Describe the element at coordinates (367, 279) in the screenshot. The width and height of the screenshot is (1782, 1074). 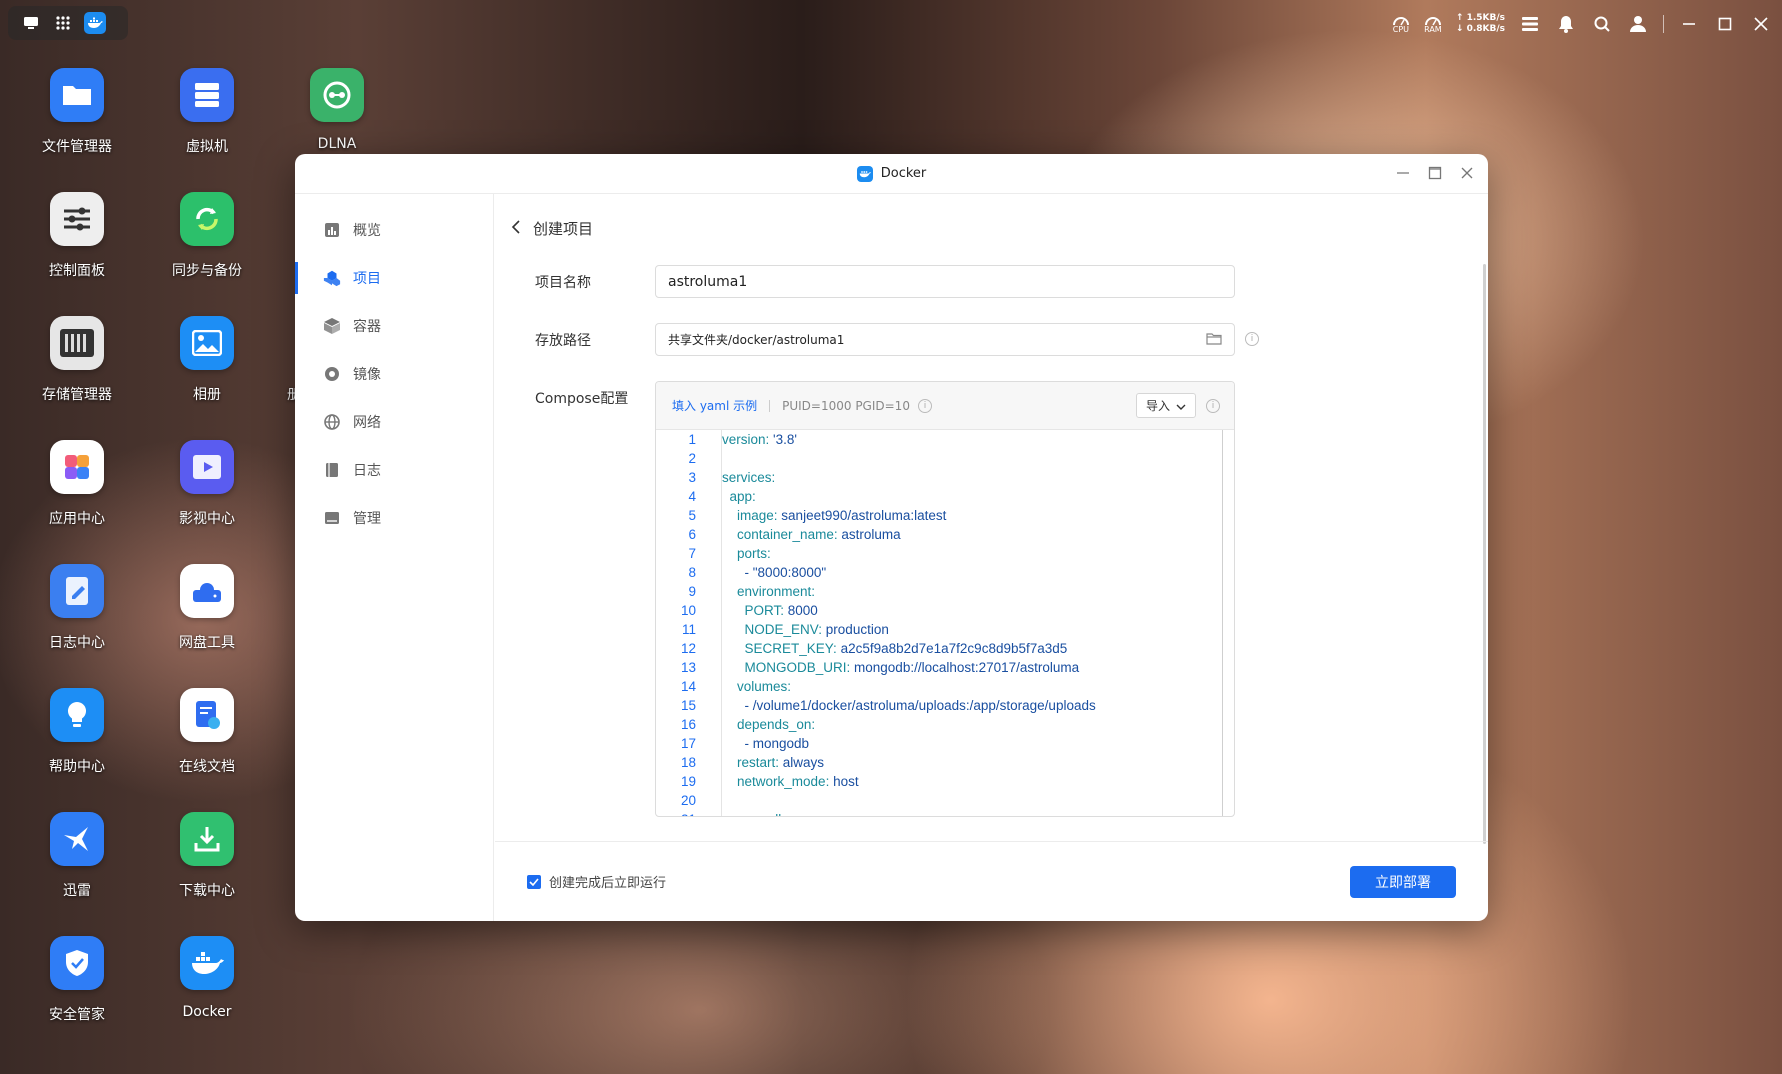
I see `sidebar-item-label: 项目` at that location.